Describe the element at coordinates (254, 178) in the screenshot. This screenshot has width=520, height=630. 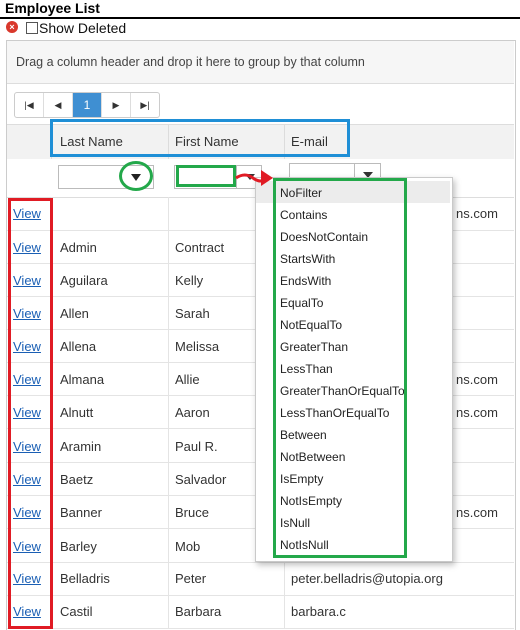
I see `annotation-red-arrow-icon` at that location.